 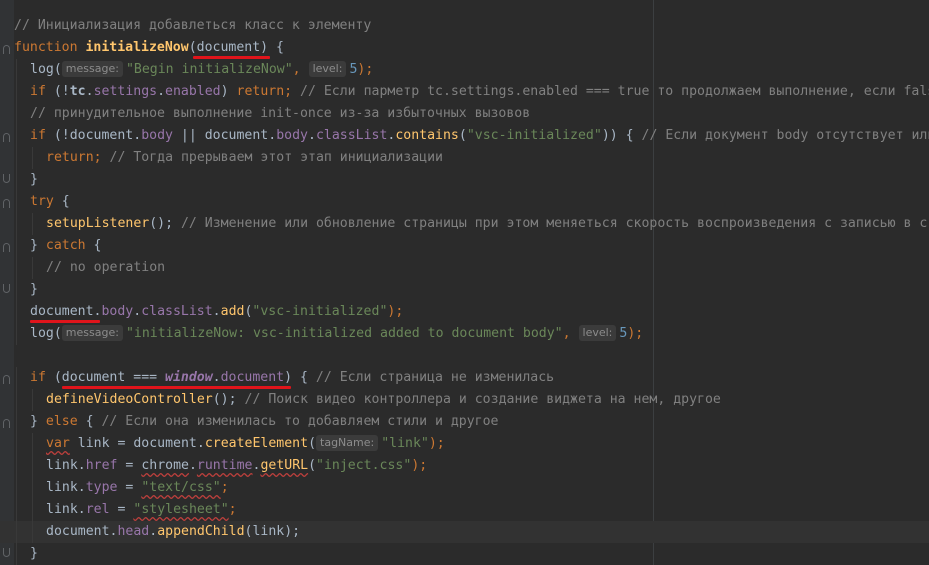 What do you see at coordinates (327, 69) in the screenshot?
I see `parameter-hint: level:` at bounding box center [327, 69].